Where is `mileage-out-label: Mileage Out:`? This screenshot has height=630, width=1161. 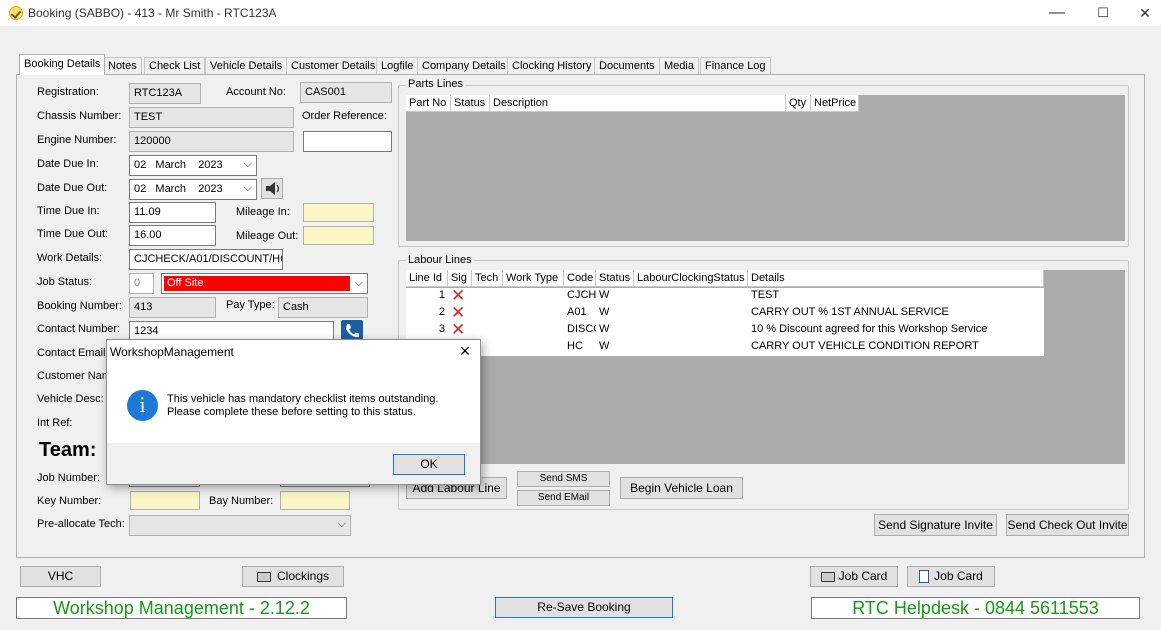
mileage-out-label: Mileage Out: is located at coordinates (267, 236).